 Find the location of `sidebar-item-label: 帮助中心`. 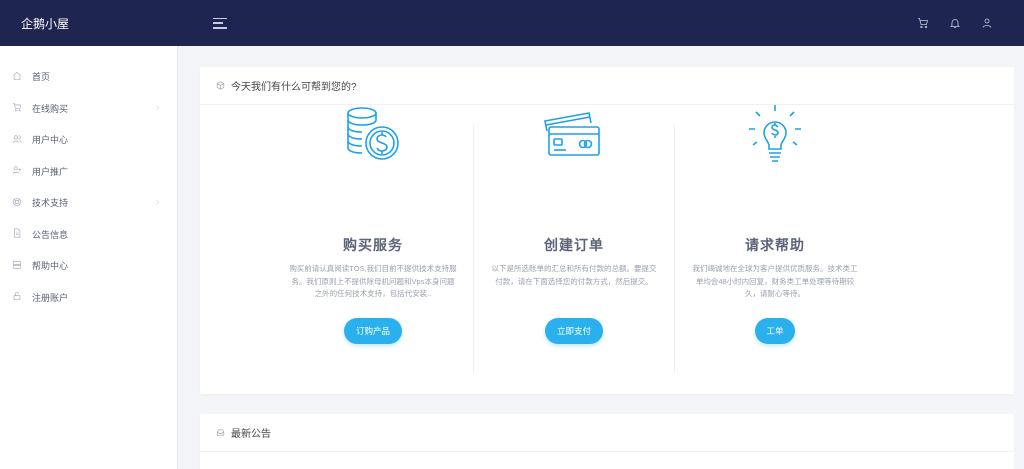

sidebar-item-label: 帮助中心 is located at coordinates (50, 266).